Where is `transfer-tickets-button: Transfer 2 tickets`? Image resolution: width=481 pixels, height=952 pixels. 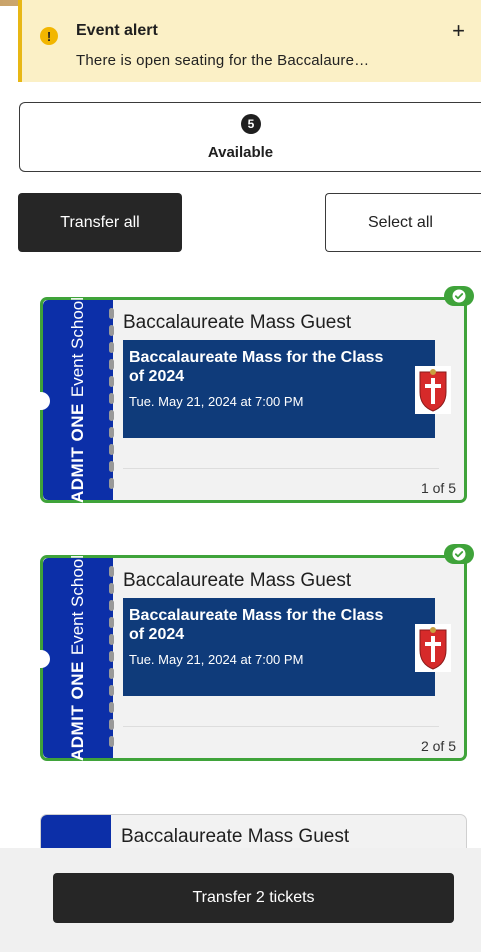 transfer-tickets-button: Transfer 2 tickets is located at coordinates (253, 898).